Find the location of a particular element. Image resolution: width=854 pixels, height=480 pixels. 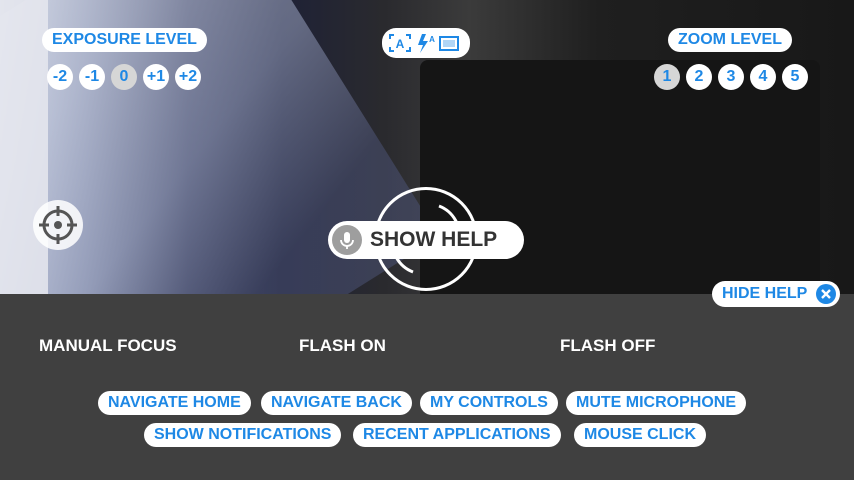

auto-focus-icon: A is located at coordinates (400, 43).